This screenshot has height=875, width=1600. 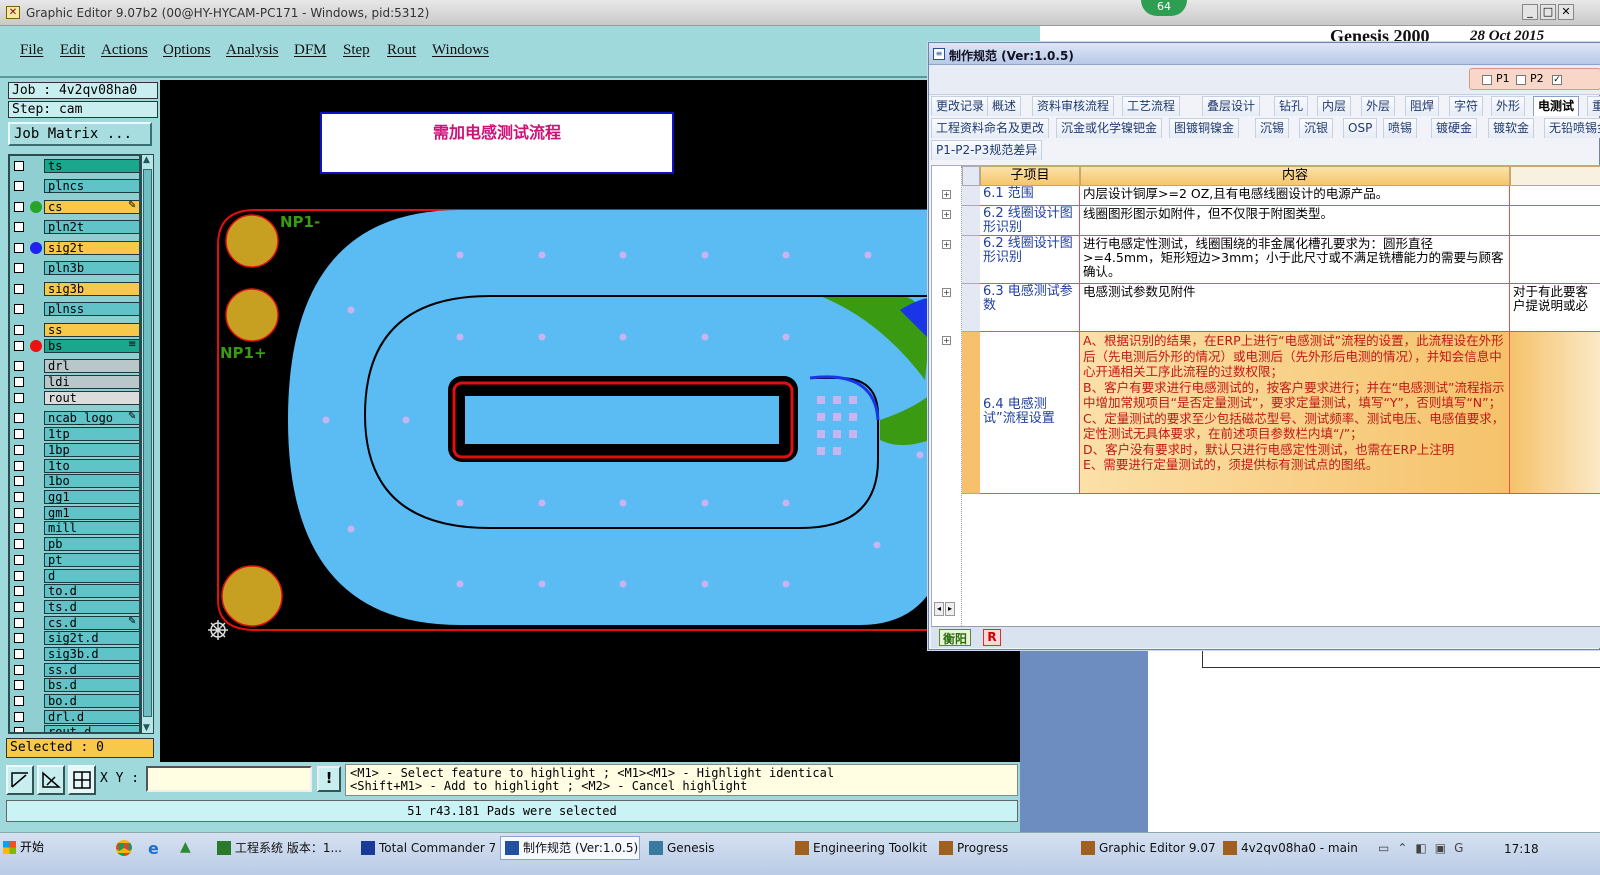 I want to click on scroll-up-icon: ▲, so click(x=146, y=160).